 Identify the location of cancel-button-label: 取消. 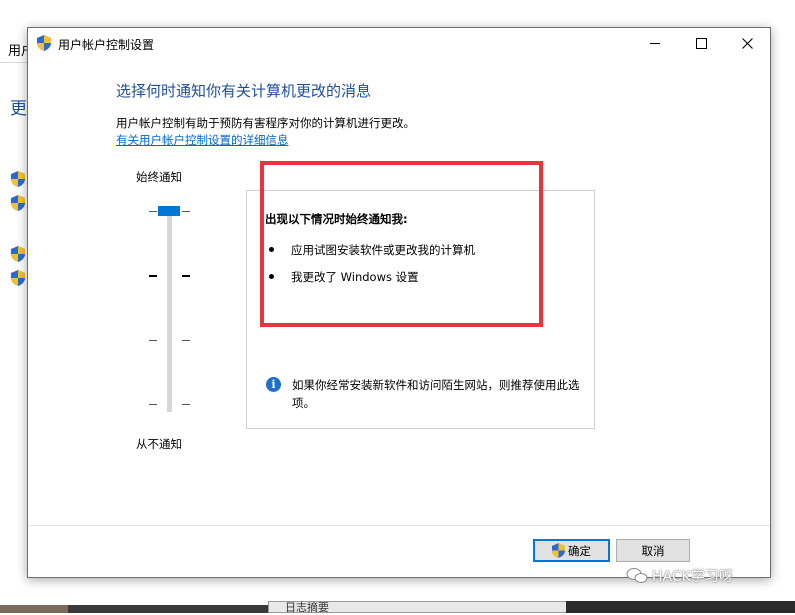
(653, 550).